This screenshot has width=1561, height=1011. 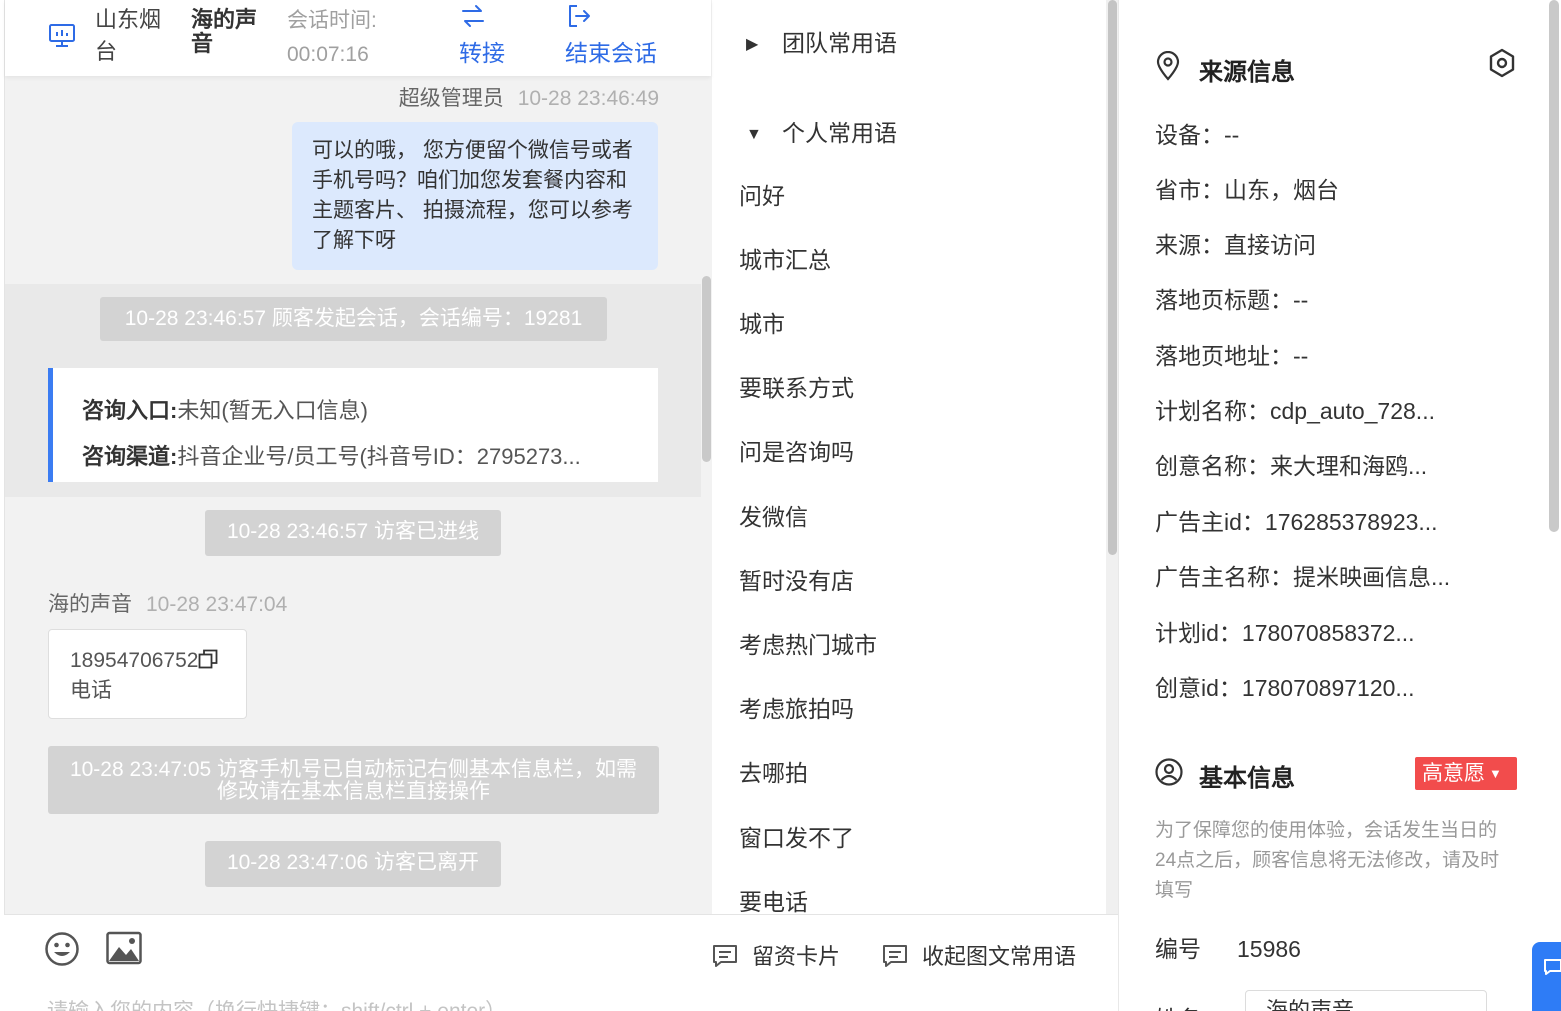 I want to click on message-icon, so click(x=895, y=956).